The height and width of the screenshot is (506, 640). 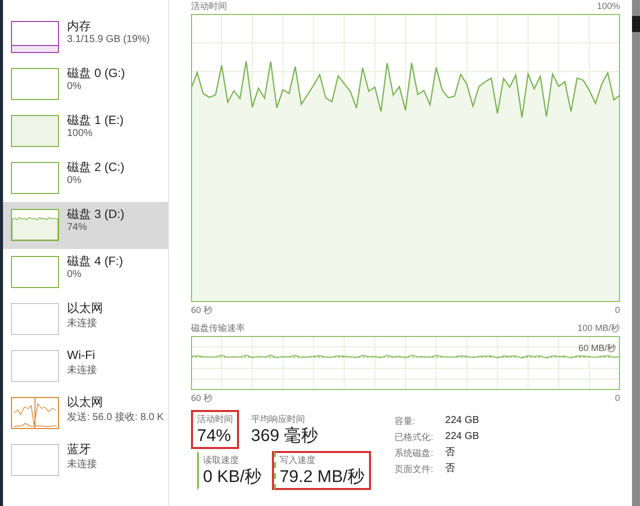 What do you see at coordinates (80, 133) in the screenshot?
I see `item-subtitle: 100%` at bounding box center [80, 133].